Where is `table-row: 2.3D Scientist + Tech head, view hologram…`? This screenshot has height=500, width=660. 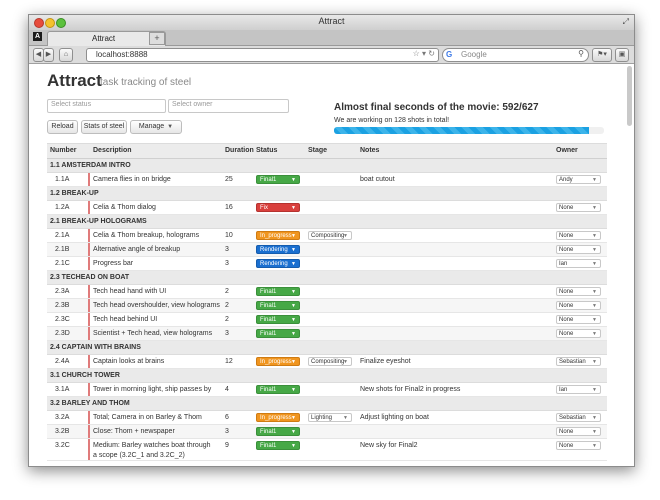
table-row: 2.3D Scientist + Tech head, view hologram… is located at coordinates (327, 334).